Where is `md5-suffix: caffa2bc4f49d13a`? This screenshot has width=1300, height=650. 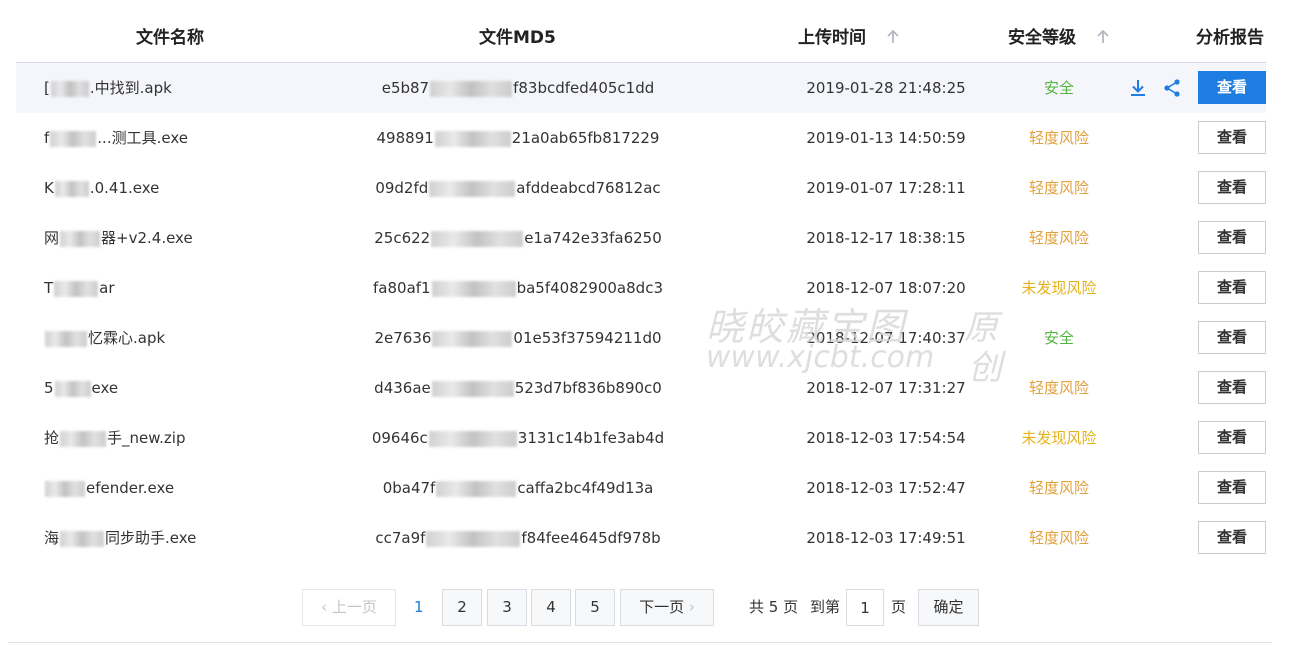 md5-suffix: caffa2bc4f49d13a is located at coordinates (585, 488).